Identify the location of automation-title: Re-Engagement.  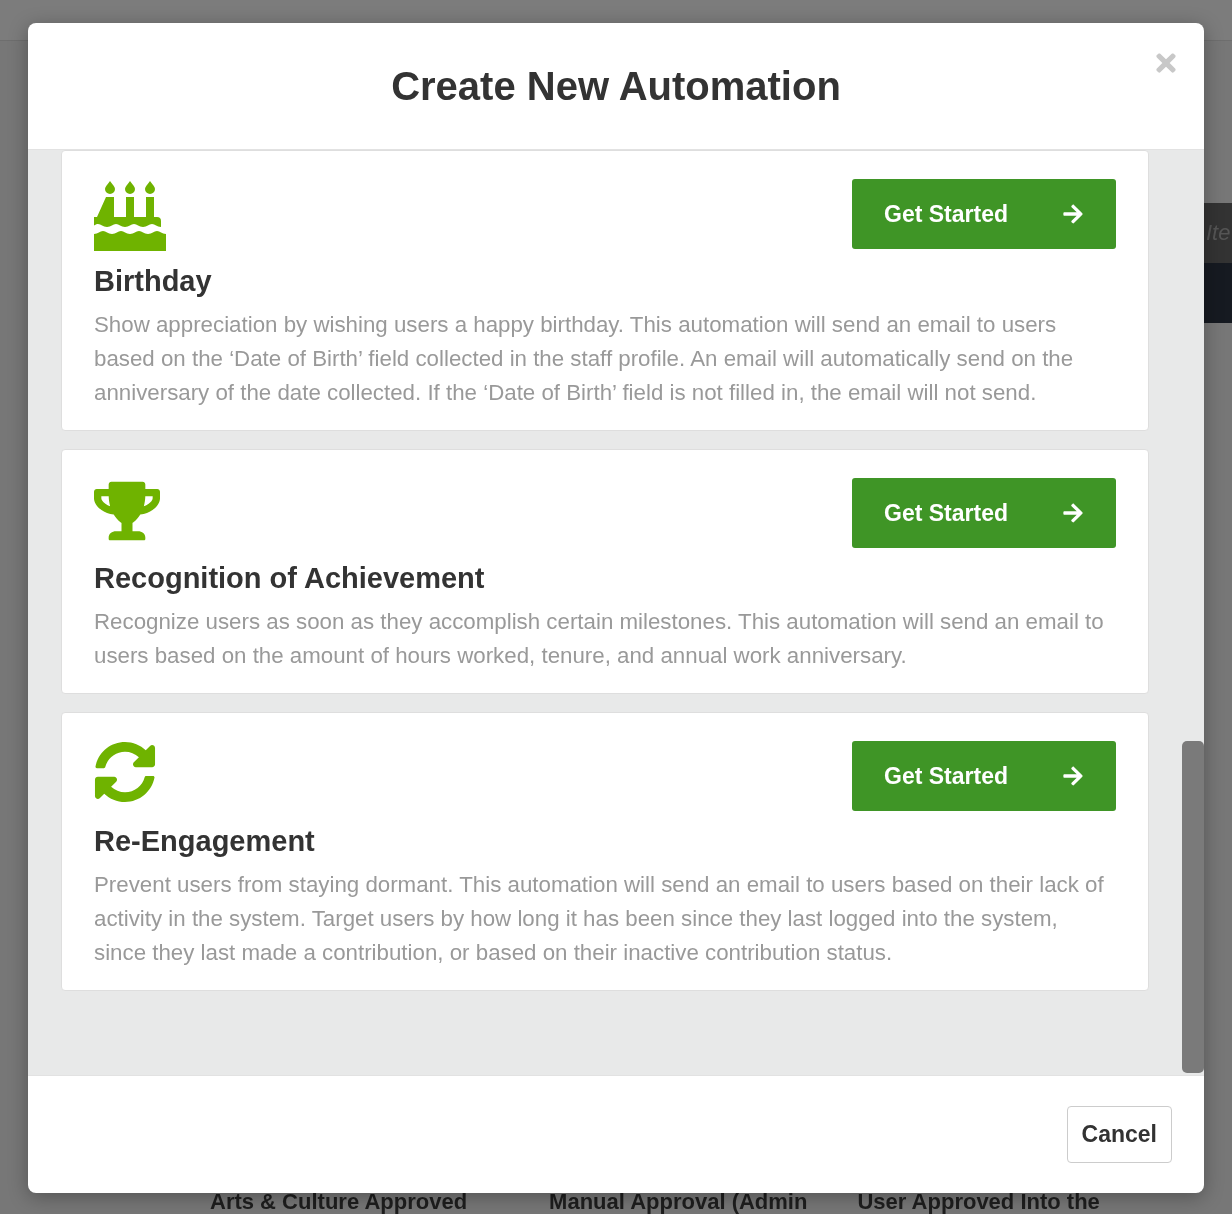
(205, 841).